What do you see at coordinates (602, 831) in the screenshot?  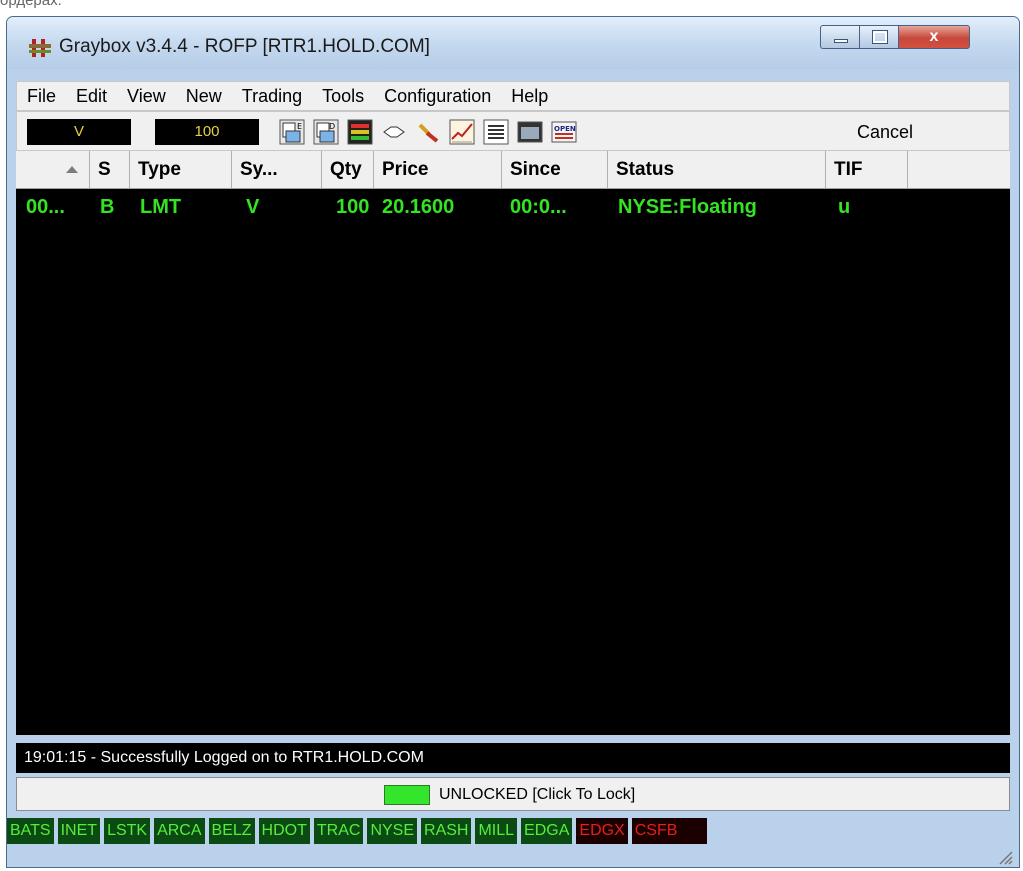 I see `exchange-edgx: EDGX` at bounding box center [602, 831].